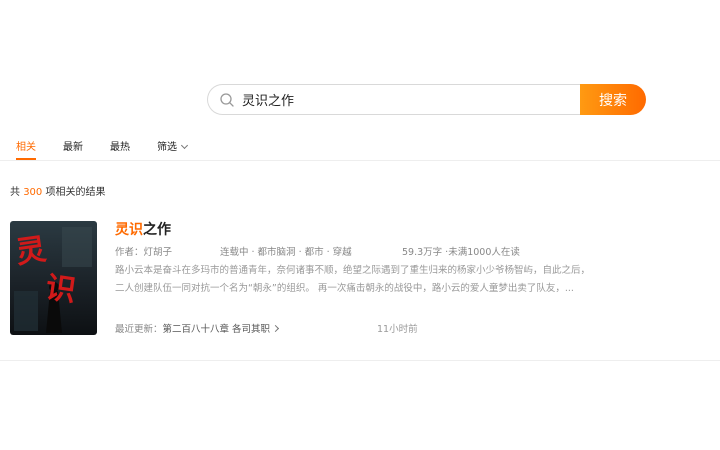  What do you see at coordinates (60, 289) in the screenshot?
I see `cover-title-char-2: 识` at bounding box center [60, 289].